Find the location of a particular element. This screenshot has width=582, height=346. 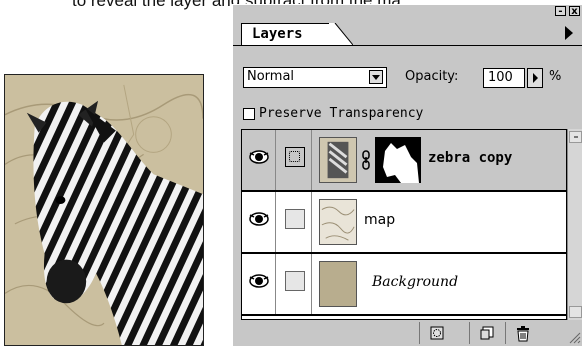

trash-icon is located at coordinates (523, 334).